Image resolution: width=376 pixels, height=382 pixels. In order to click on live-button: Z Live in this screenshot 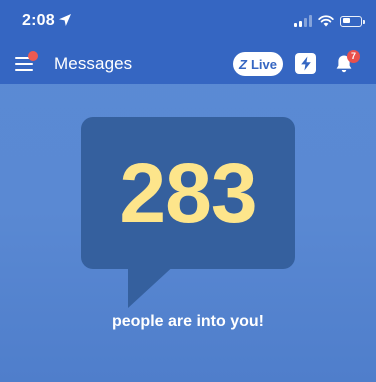, I will do `click(258, 64)`.